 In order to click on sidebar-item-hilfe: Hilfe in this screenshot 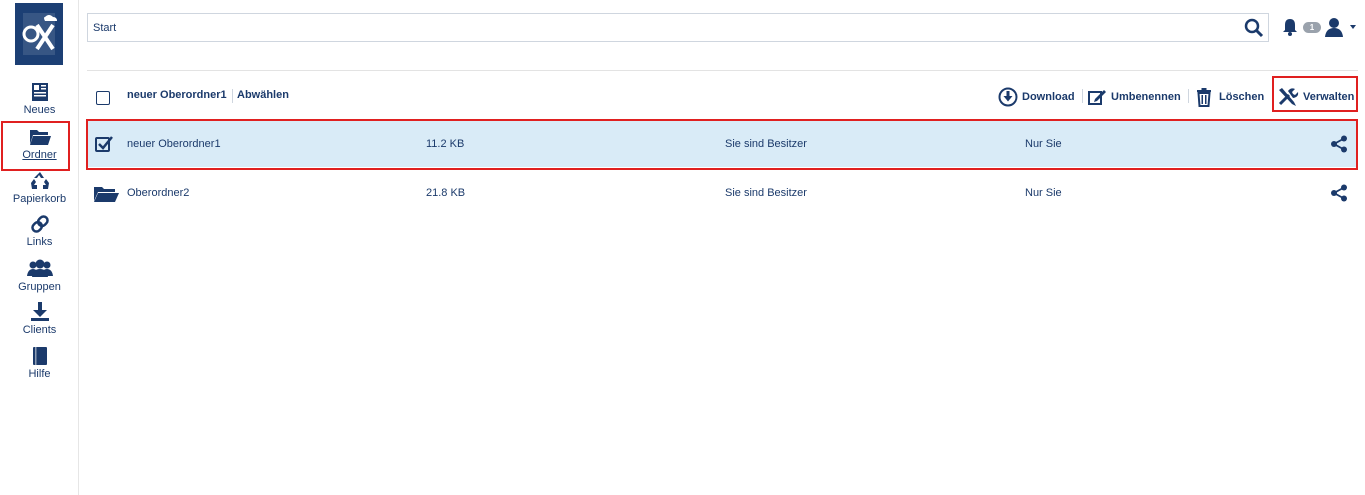, I will do `click(39, 363)`.